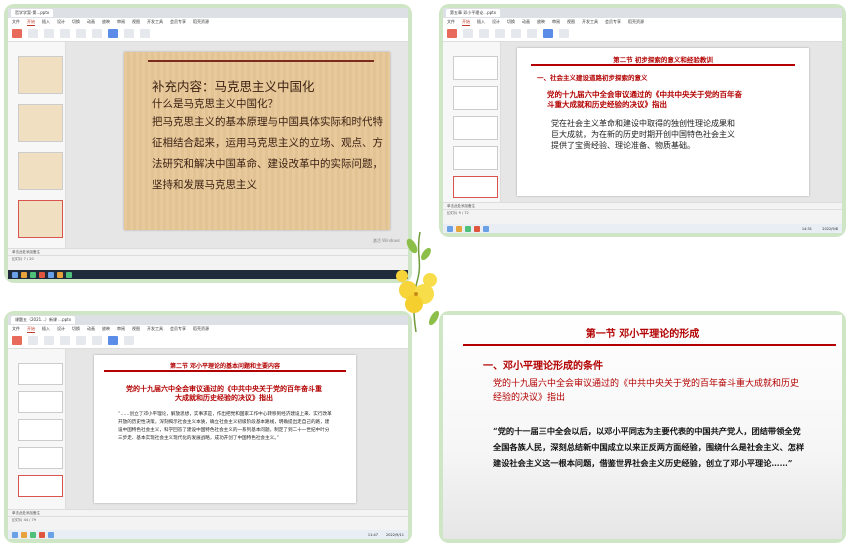 This screenshot has height=546, width=851. I want to click on find-icon, so click(145, 33).